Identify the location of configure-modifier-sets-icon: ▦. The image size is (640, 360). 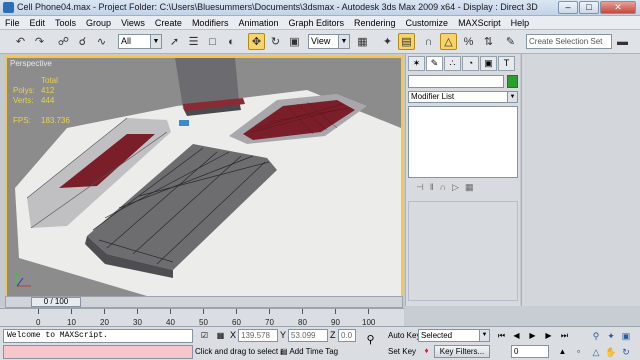
(469, 189).